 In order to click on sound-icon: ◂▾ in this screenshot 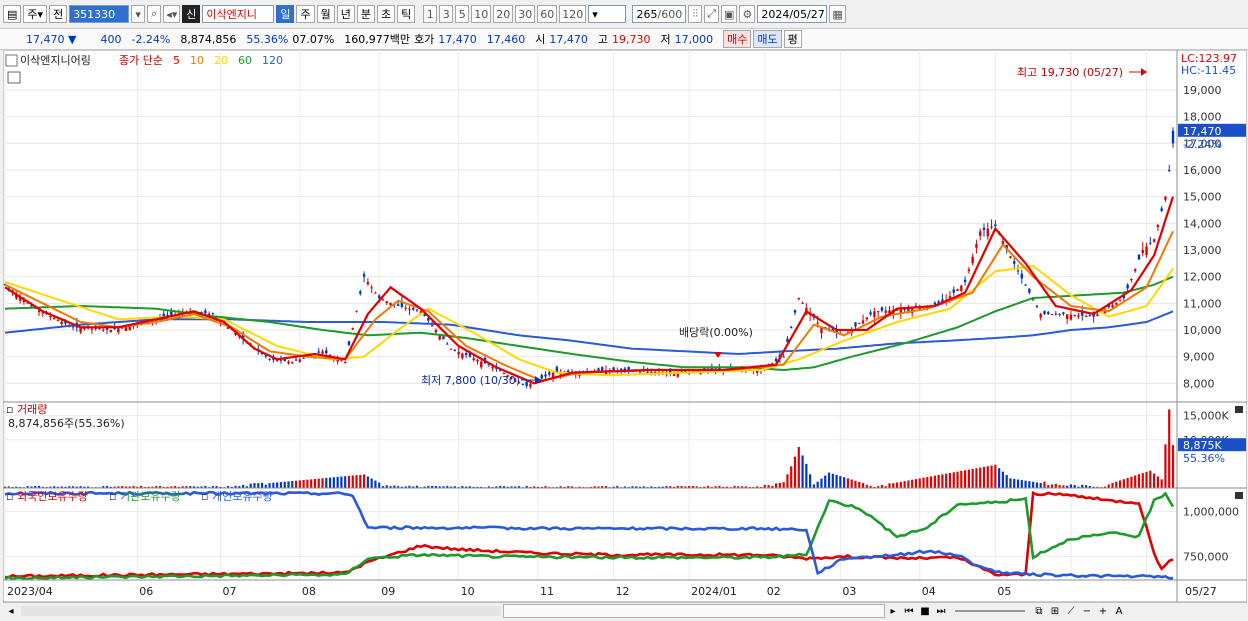, I will do `click(172, 14)`.